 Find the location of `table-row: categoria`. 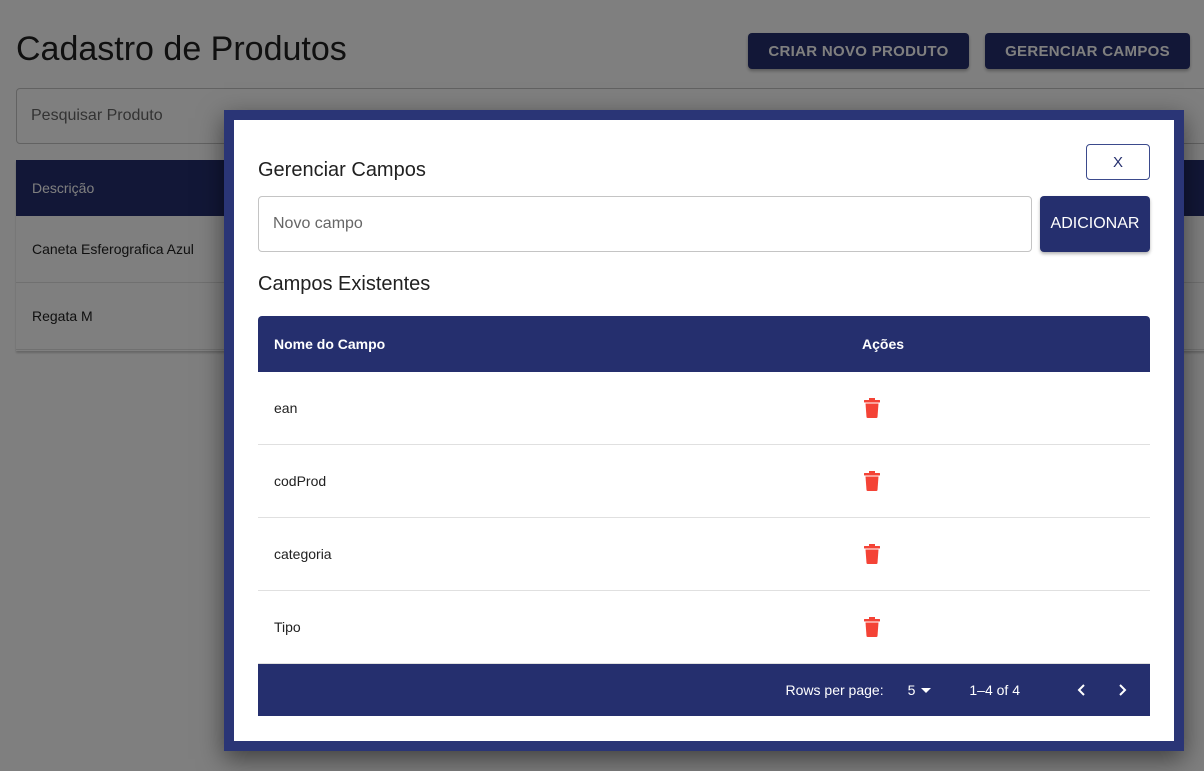

table-row: categoria is located at coordinates (704, 554).